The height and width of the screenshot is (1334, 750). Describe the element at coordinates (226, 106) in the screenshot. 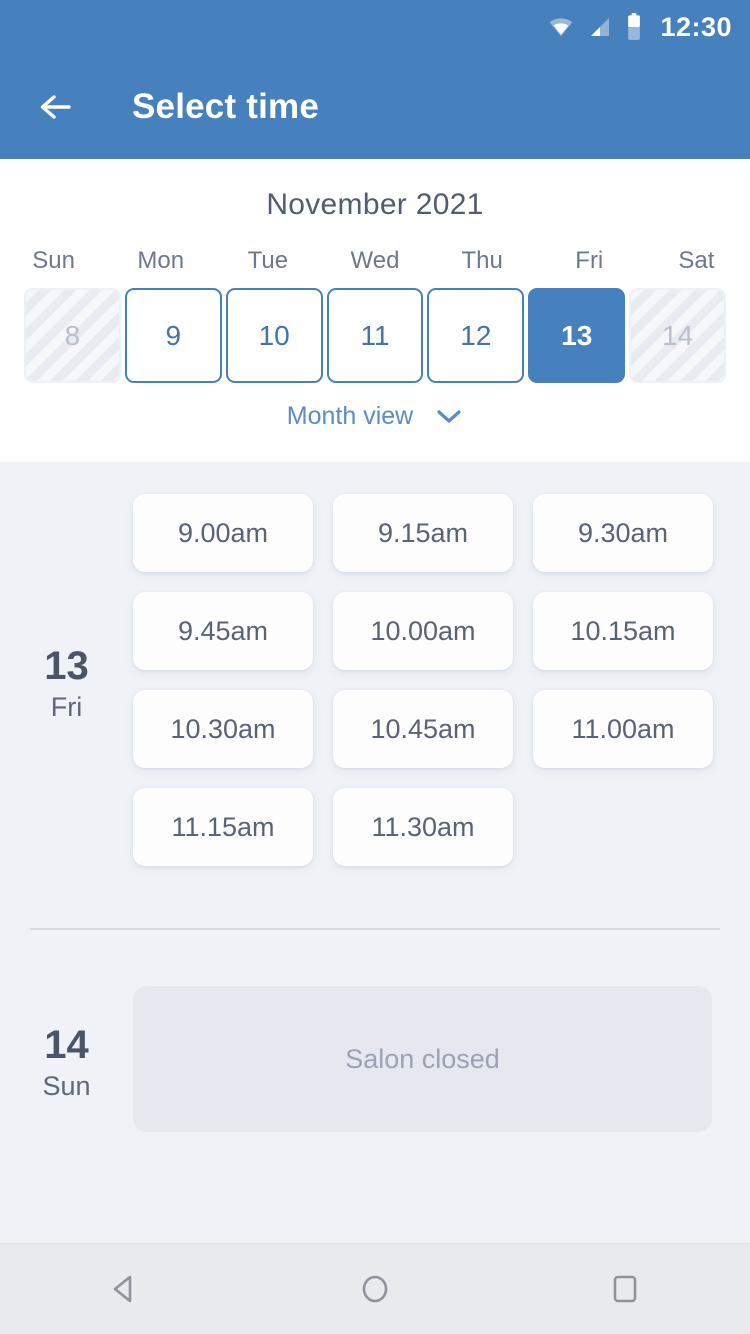

I see `page-title: Select time` at that location.